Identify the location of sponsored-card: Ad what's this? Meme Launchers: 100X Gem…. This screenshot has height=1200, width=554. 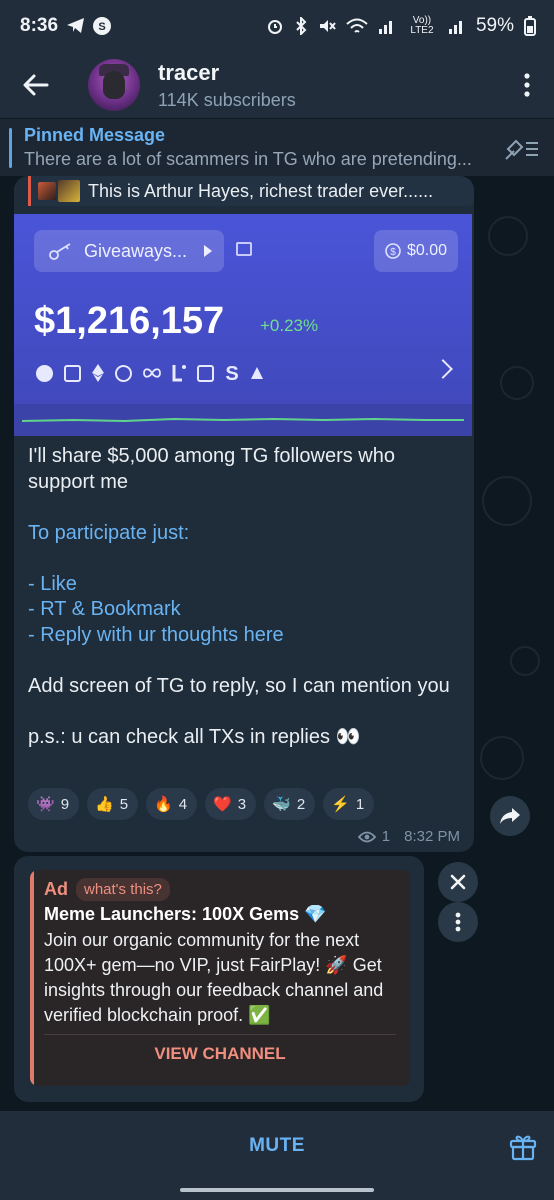
(220, 978).